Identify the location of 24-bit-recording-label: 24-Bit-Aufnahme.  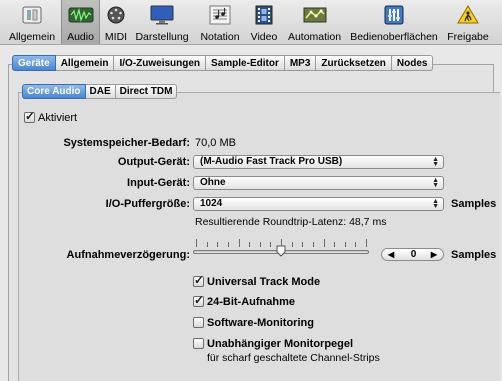
(251, 302).